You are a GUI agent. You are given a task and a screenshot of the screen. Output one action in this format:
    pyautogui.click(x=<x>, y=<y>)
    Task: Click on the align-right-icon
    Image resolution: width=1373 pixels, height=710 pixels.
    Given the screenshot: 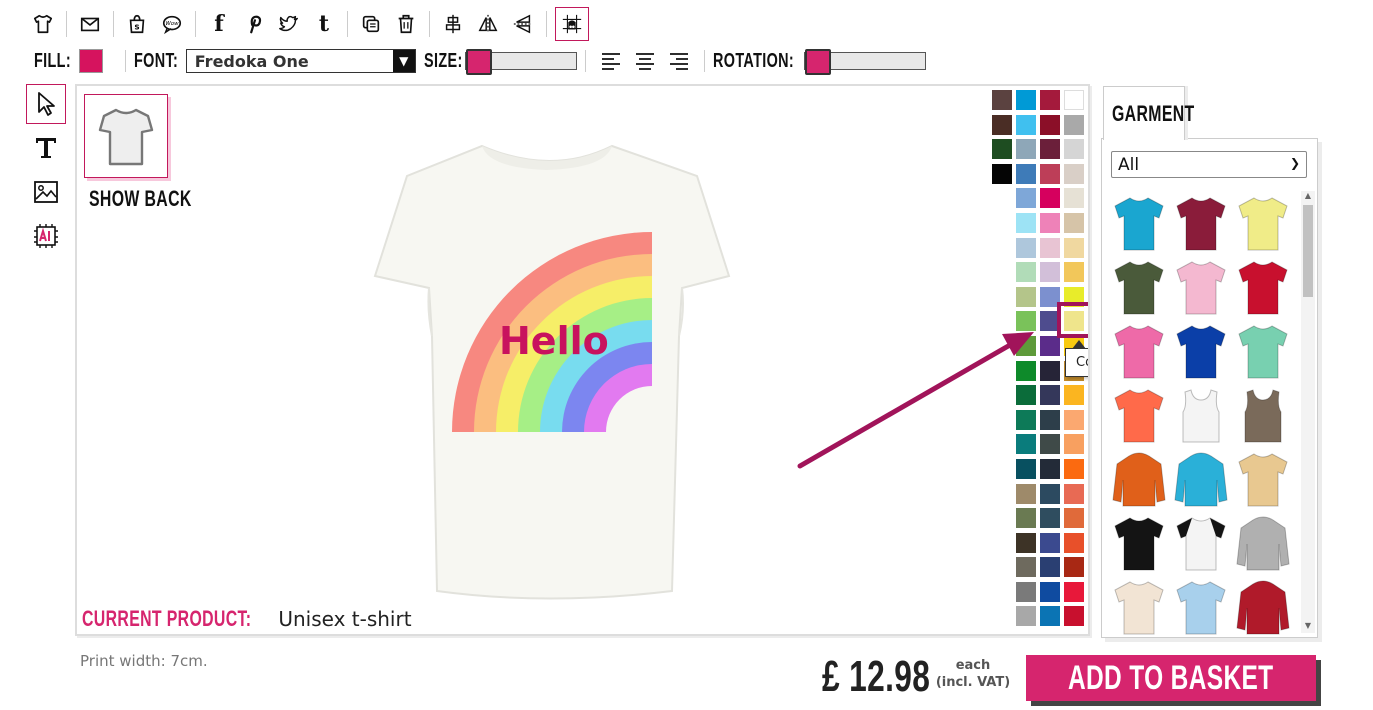 What is the action you would take?
    pyautogui.click(x=679, y=61)
    